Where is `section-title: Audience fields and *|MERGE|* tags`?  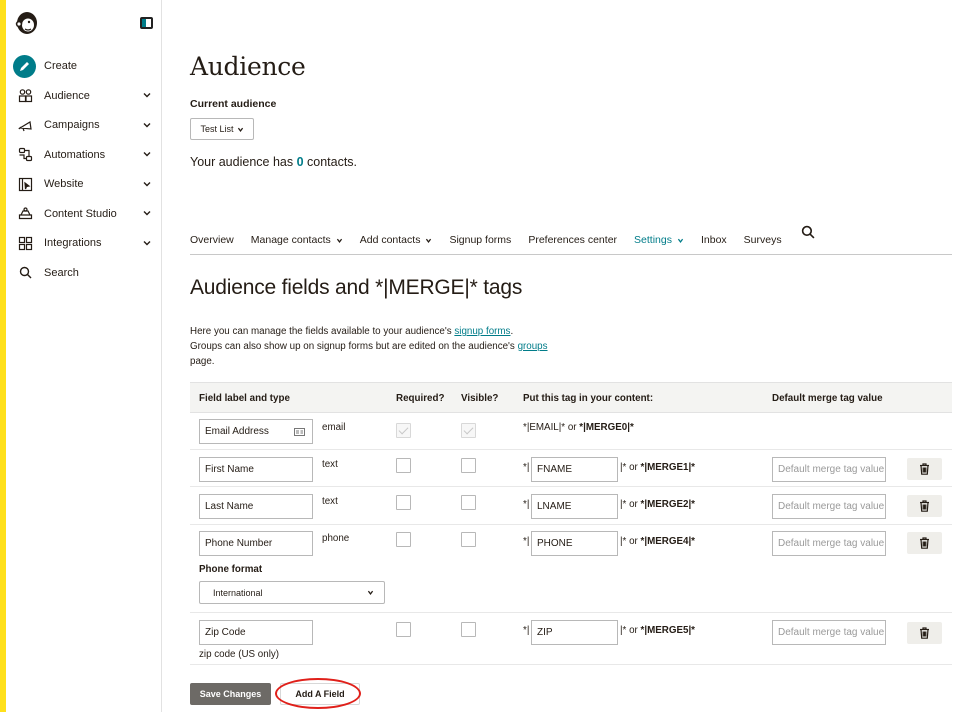 section-title: Audience fields and *|MERGE|* tags is located at coordinates (356, 287).